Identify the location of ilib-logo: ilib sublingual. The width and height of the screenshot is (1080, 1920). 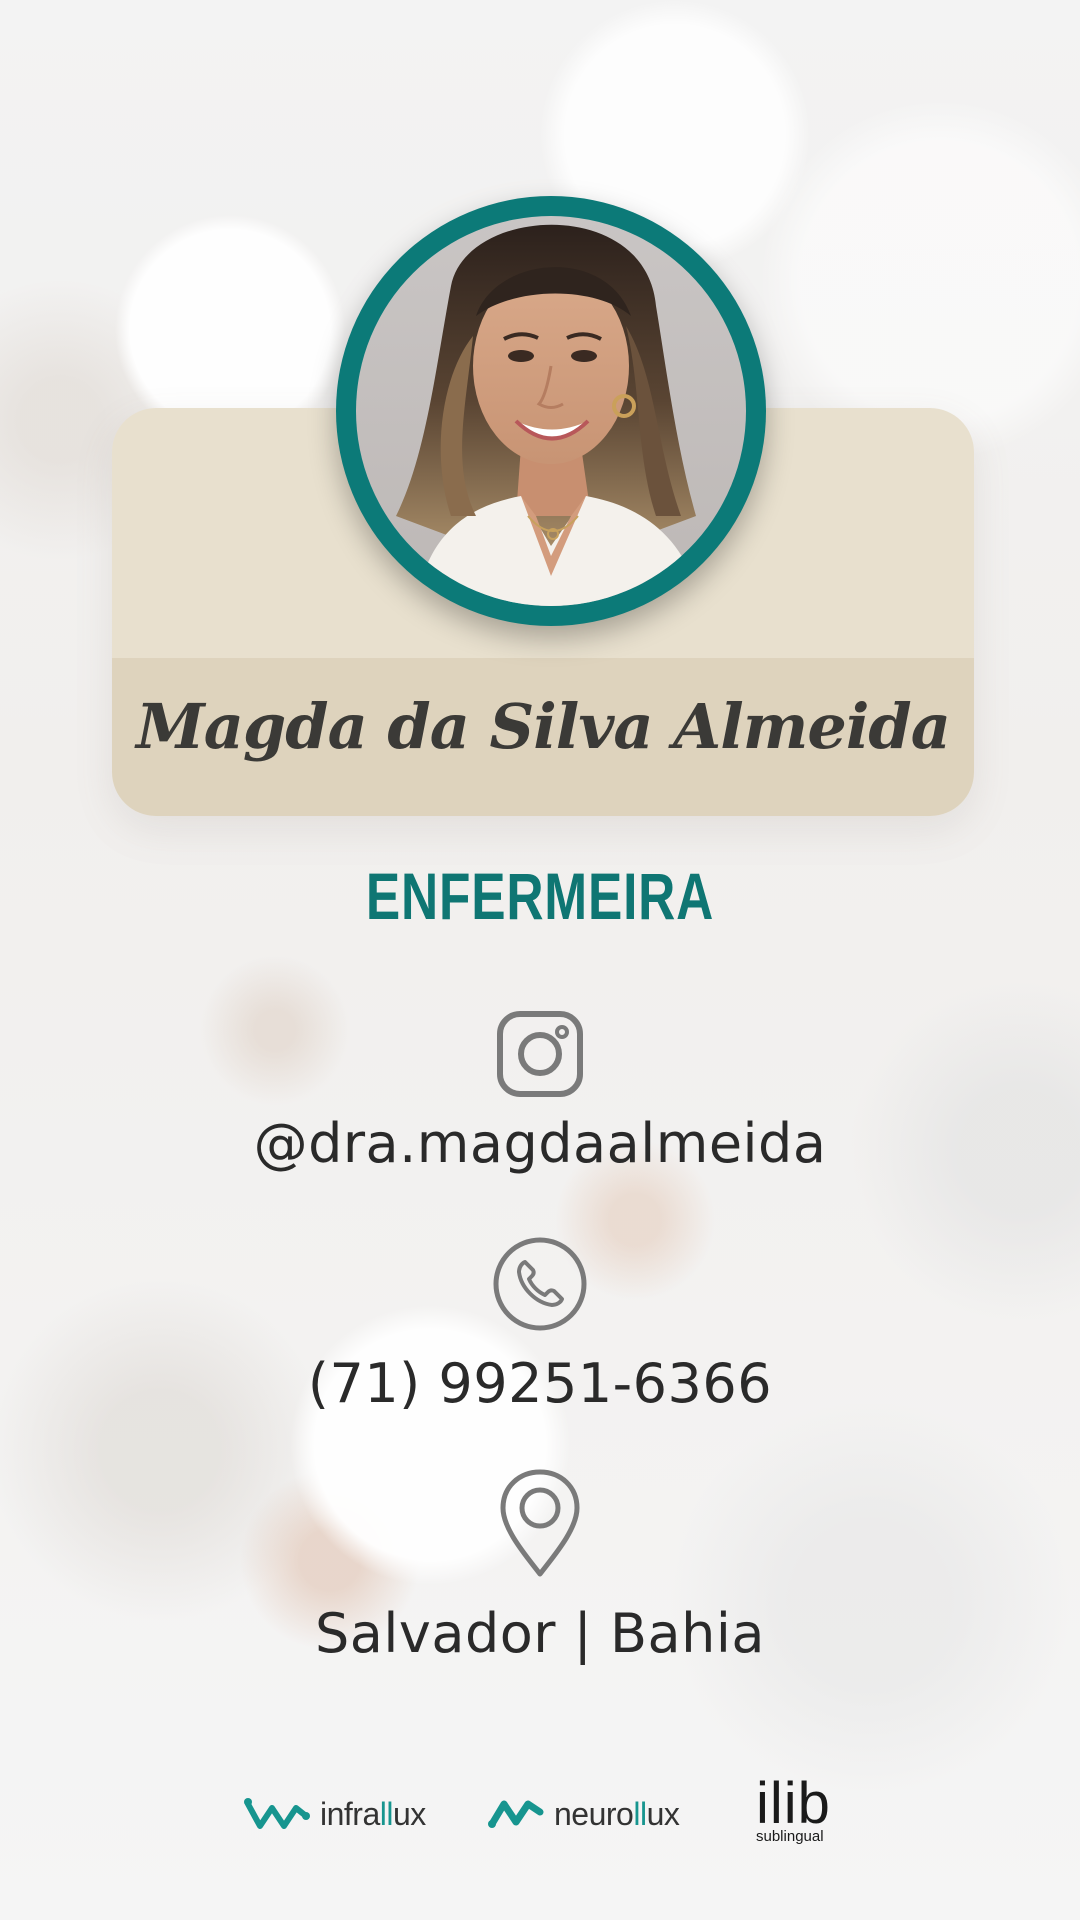
(793, 1808).